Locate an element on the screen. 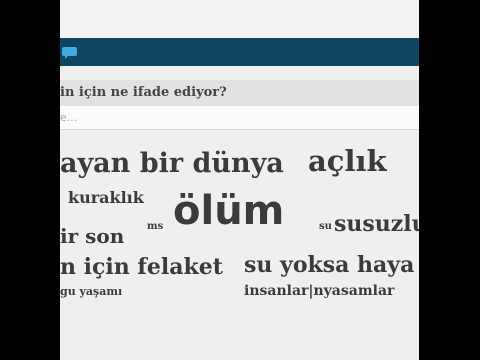  word-ms: ms is located at coordinates (155, 226).